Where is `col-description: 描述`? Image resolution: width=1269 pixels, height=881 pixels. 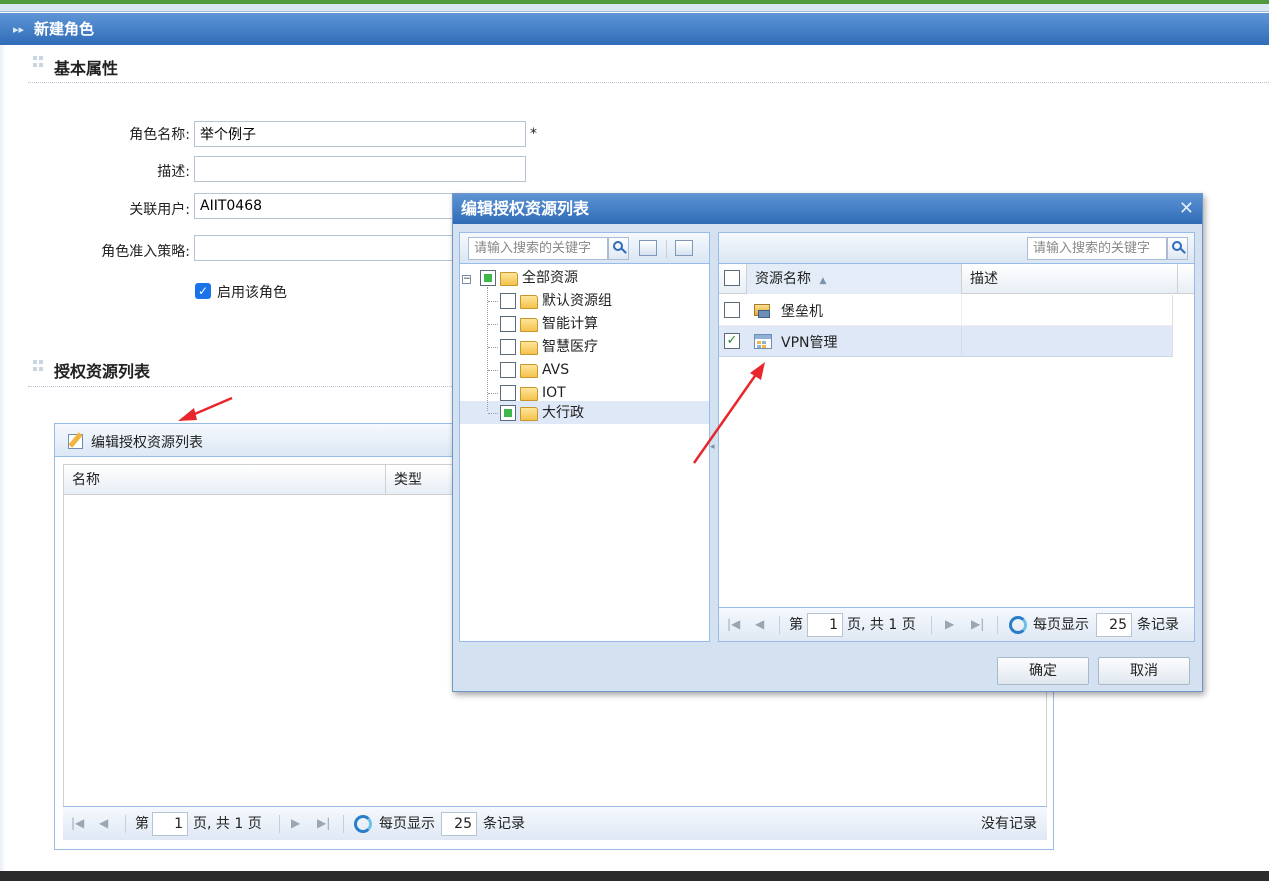 col-description: 描述 is located at coordinates (1070, 279).